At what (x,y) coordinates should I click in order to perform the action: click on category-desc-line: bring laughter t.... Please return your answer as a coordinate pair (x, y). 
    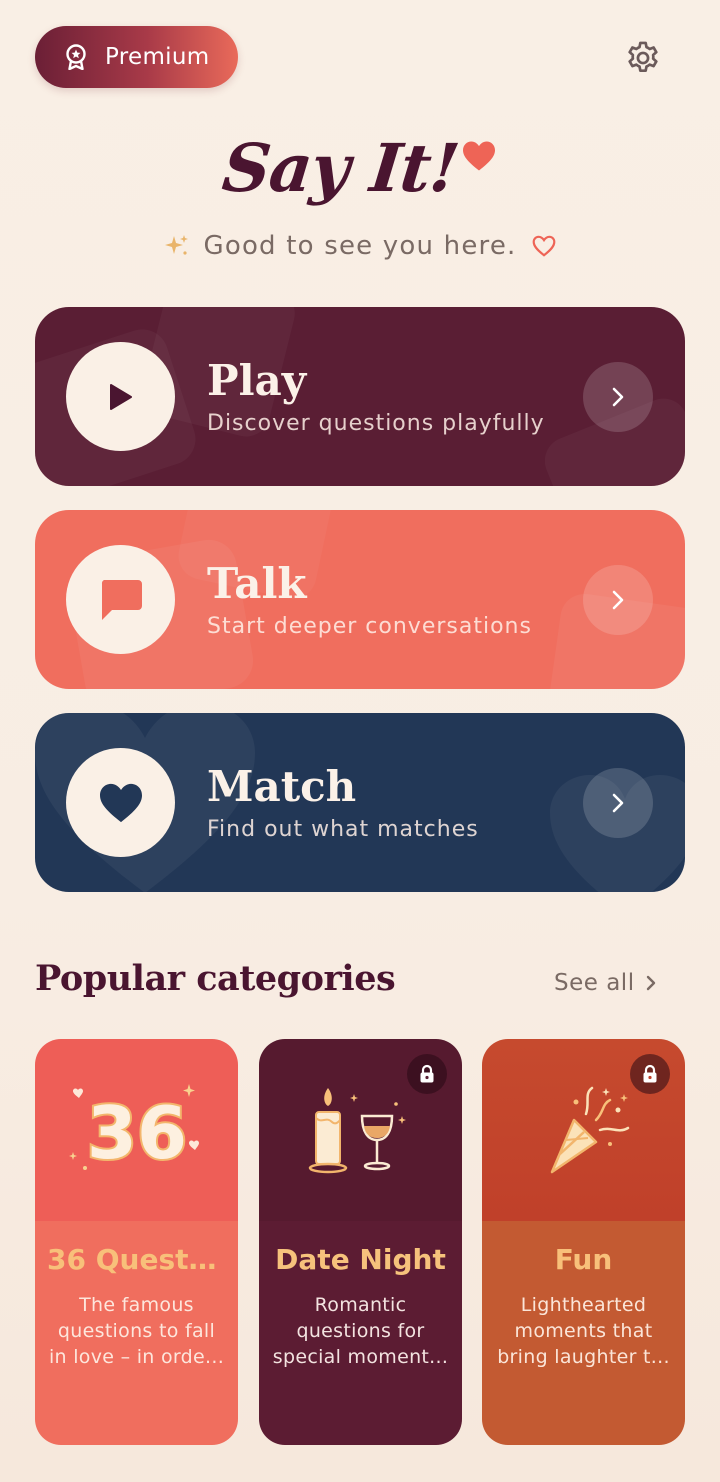
    Looking at the image, I should click on (583, 1357).